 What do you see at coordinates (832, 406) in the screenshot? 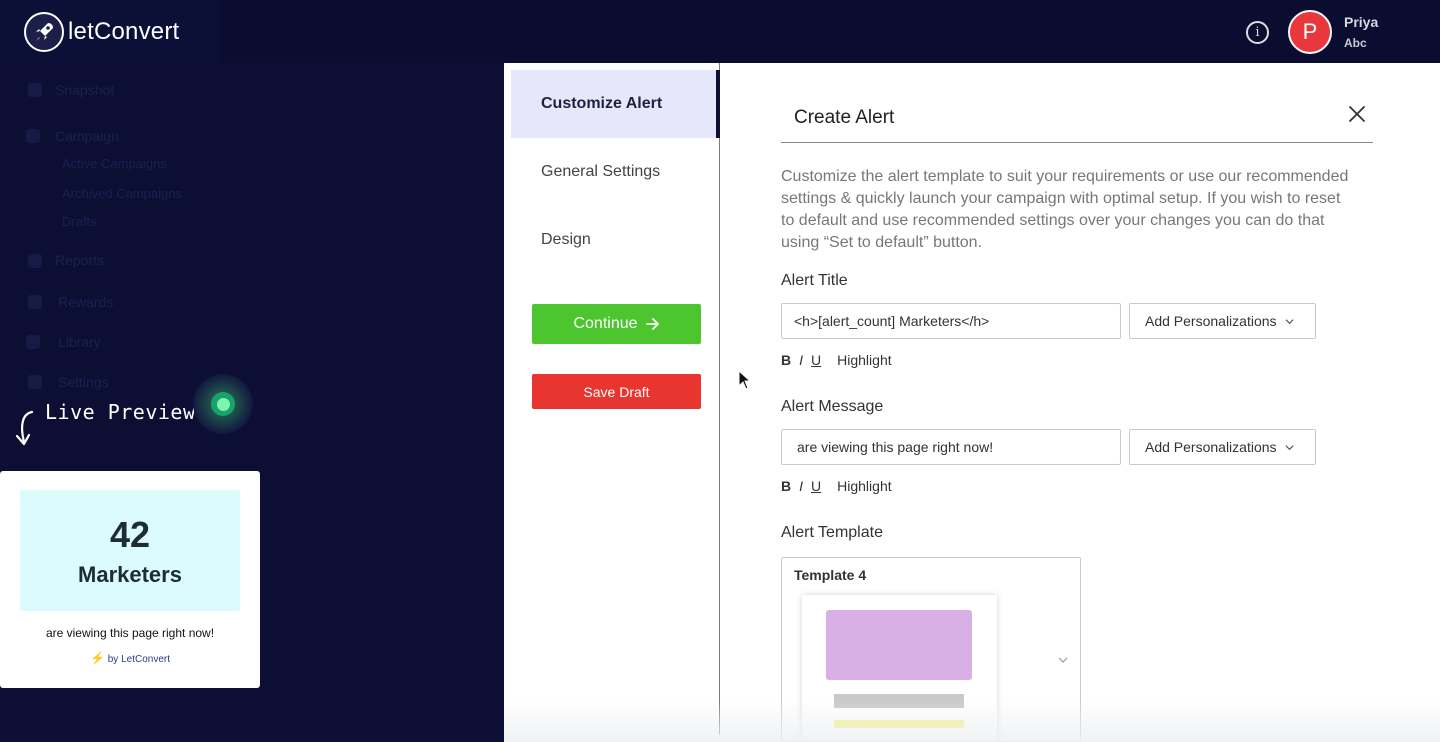
I see `alert-message-label: Alert Message` at bounding box center [832, 406].